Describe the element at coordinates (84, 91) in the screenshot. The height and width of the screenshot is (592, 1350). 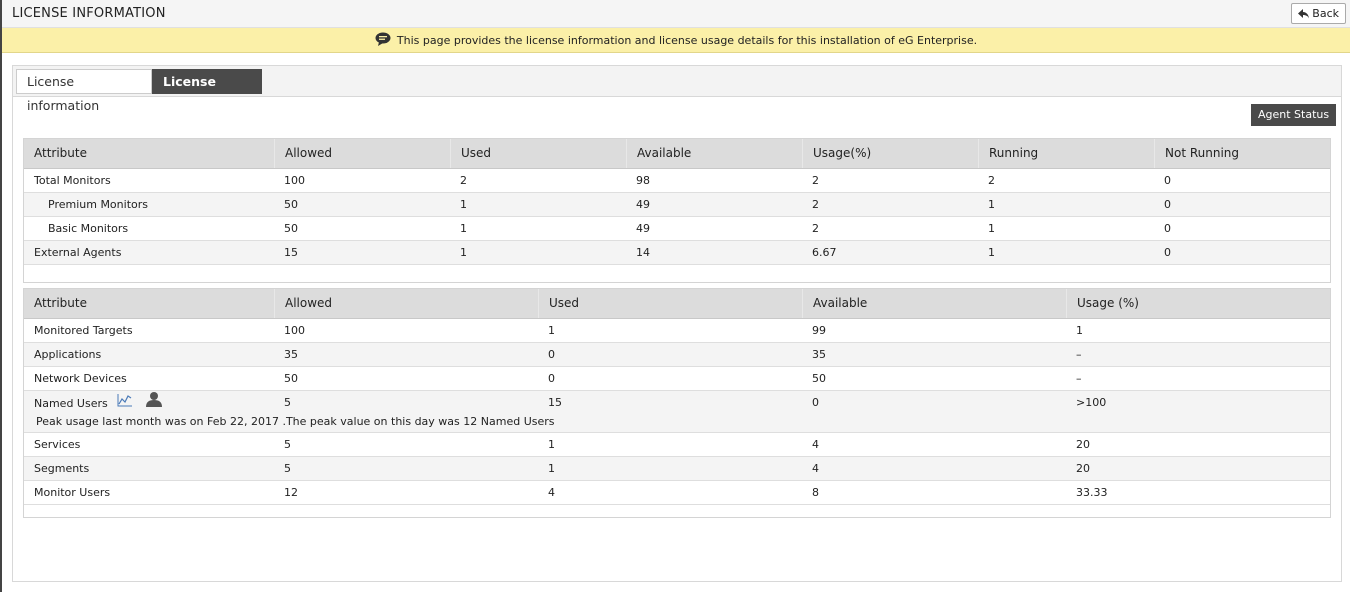
I see `tab-license-information: License information` at that location.